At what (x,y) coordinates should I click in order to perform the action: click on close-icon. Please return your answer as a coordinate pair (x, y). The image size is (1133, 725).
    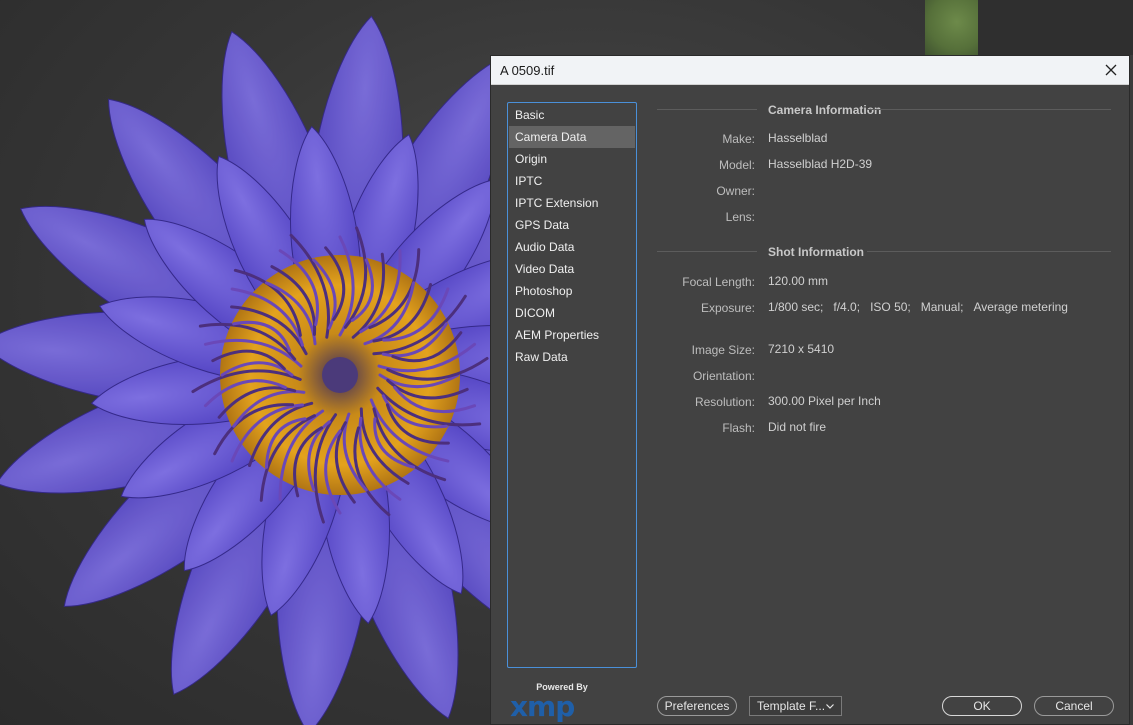
    Looking at the image, I should click on (1111, 70).